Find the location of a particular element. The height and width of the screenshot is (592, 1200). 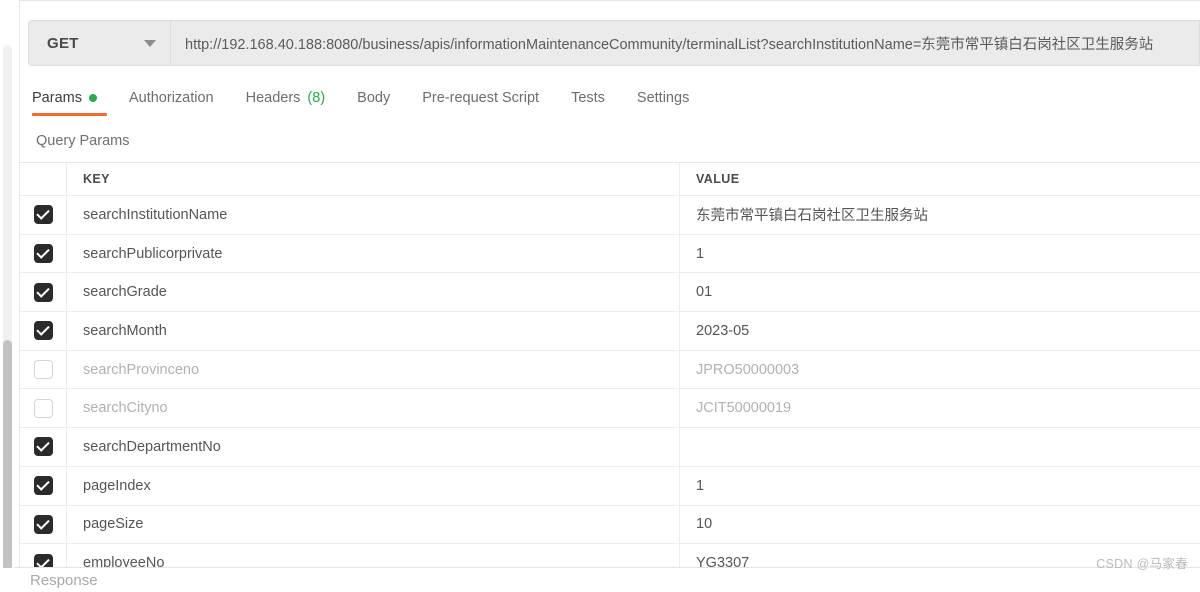

app-scrollbar is located at coordinates (7, 296).